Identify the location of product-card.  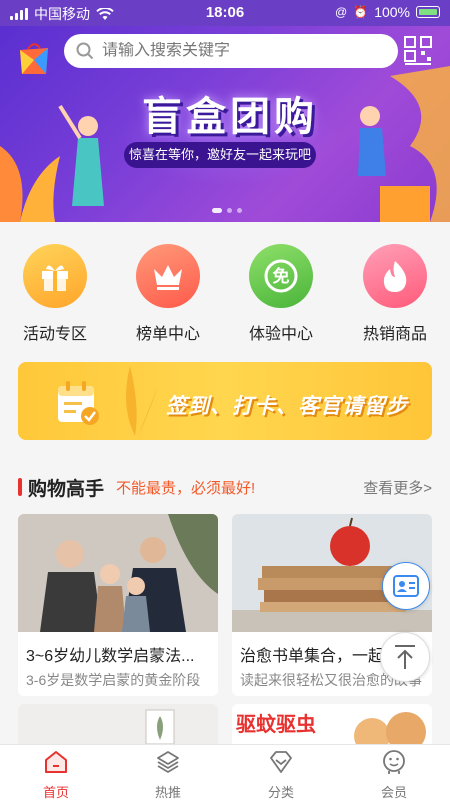
(118, 724).